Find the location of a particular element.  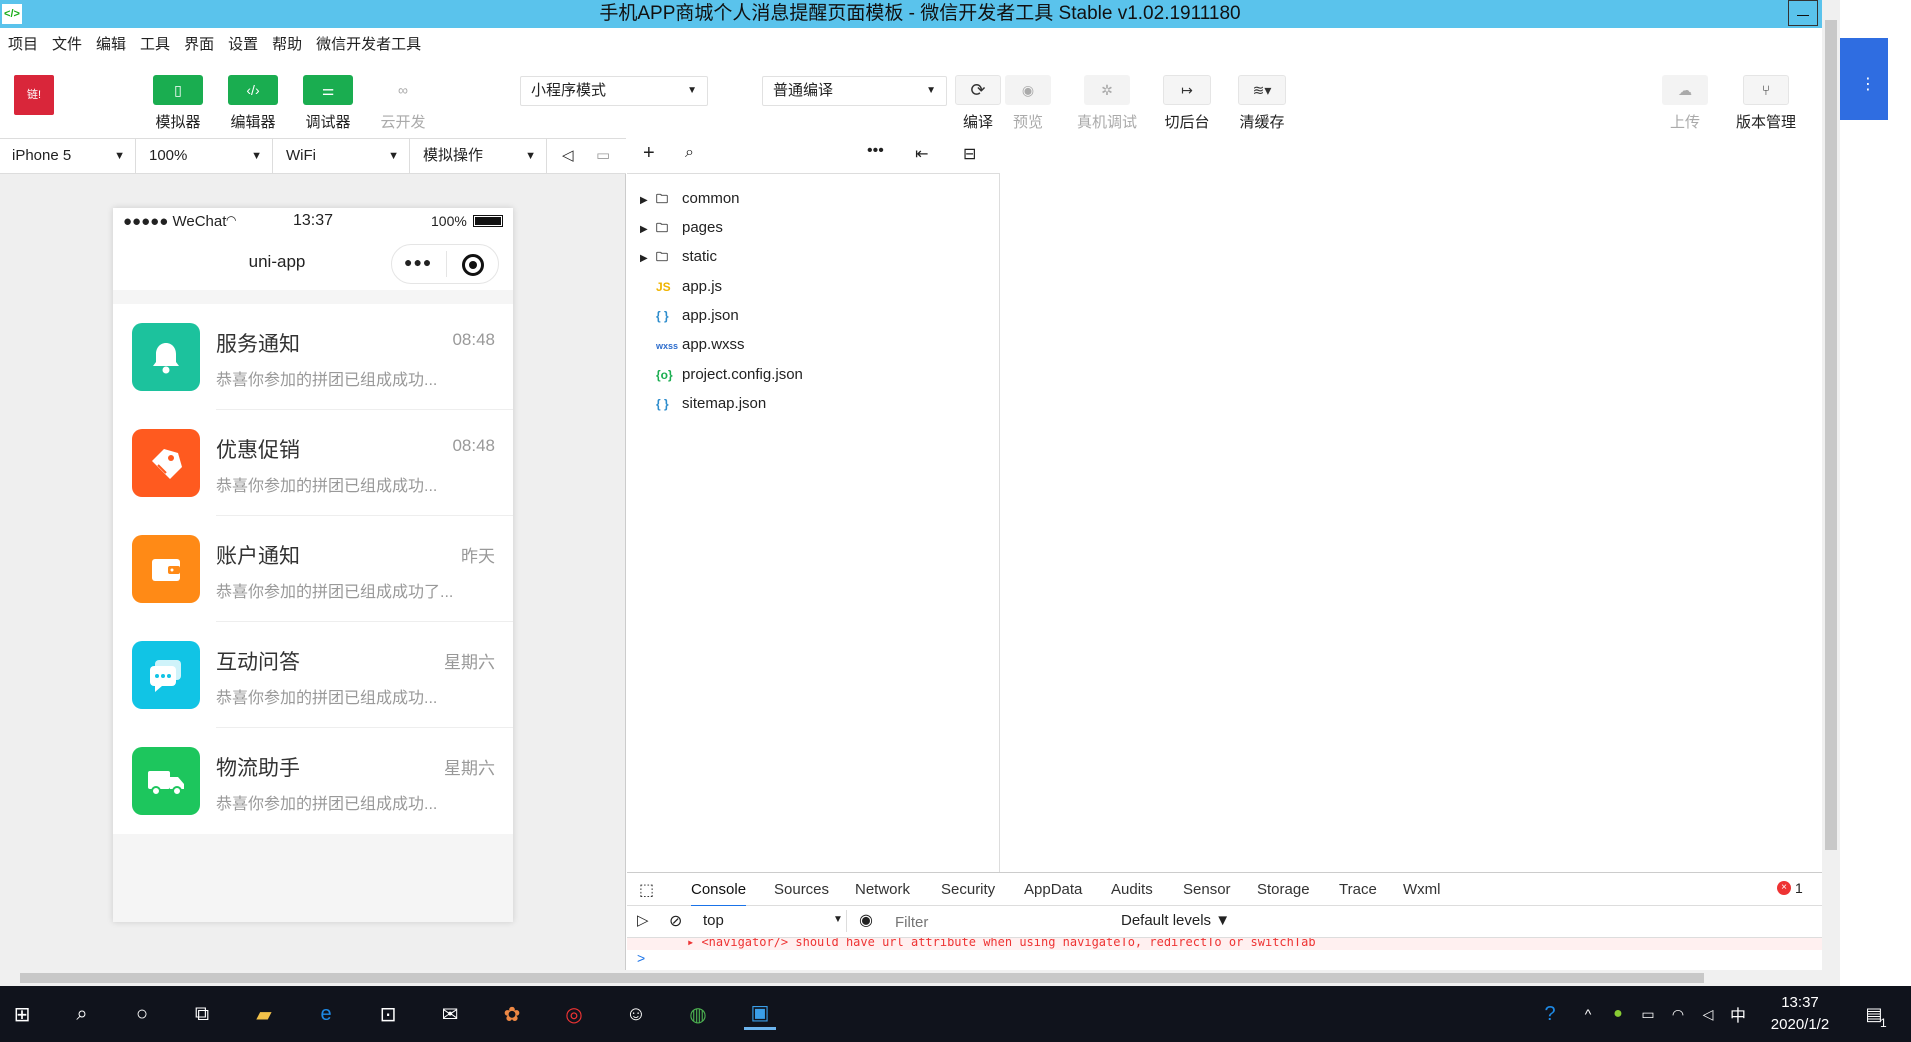

mode-select: 小程序模式 ▼ is located at coordinates (614, 91).